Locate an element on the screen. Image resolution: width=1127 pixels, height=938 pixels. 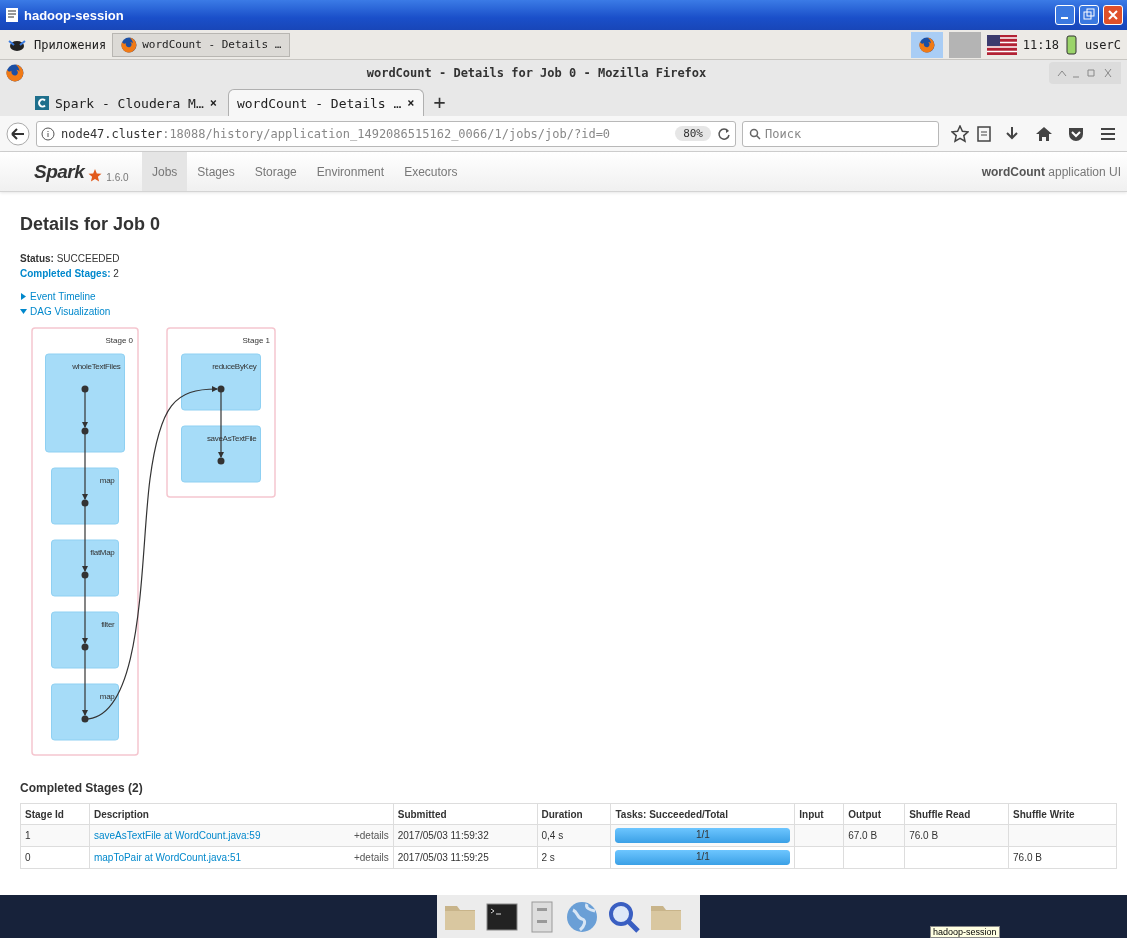
stage-label: Stage 0 is located at coordinates (119, 340).